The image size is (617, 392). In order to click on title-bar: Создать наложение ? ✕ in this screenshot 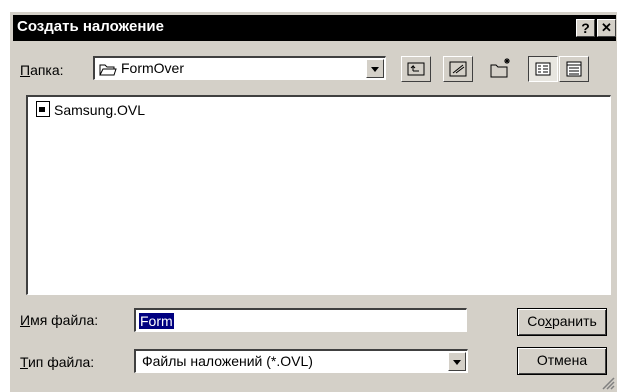, I will do `click(314, 28)`.